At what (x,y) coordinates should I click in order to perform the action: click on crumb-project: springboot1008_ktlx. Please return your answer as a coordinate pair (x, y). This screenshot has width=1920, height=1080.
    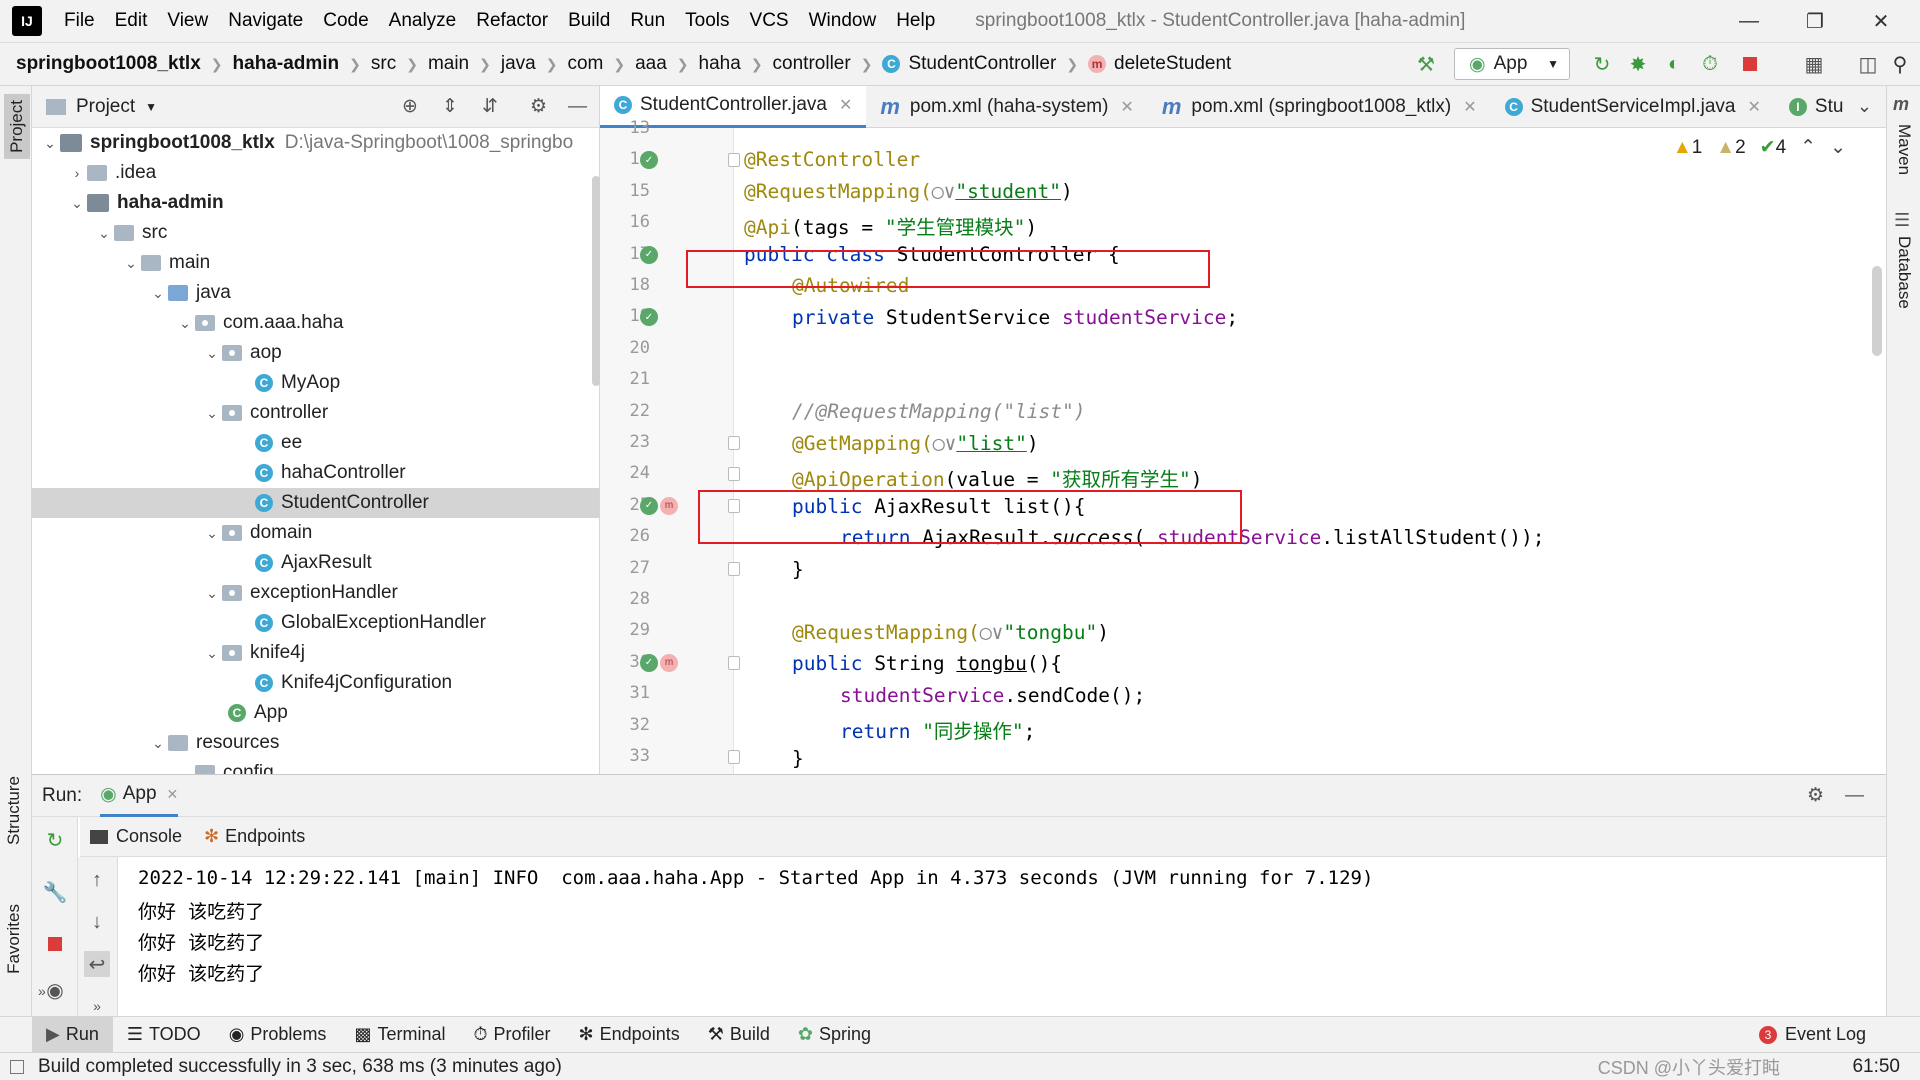
    Looking at the image, I should click on (108, 64).